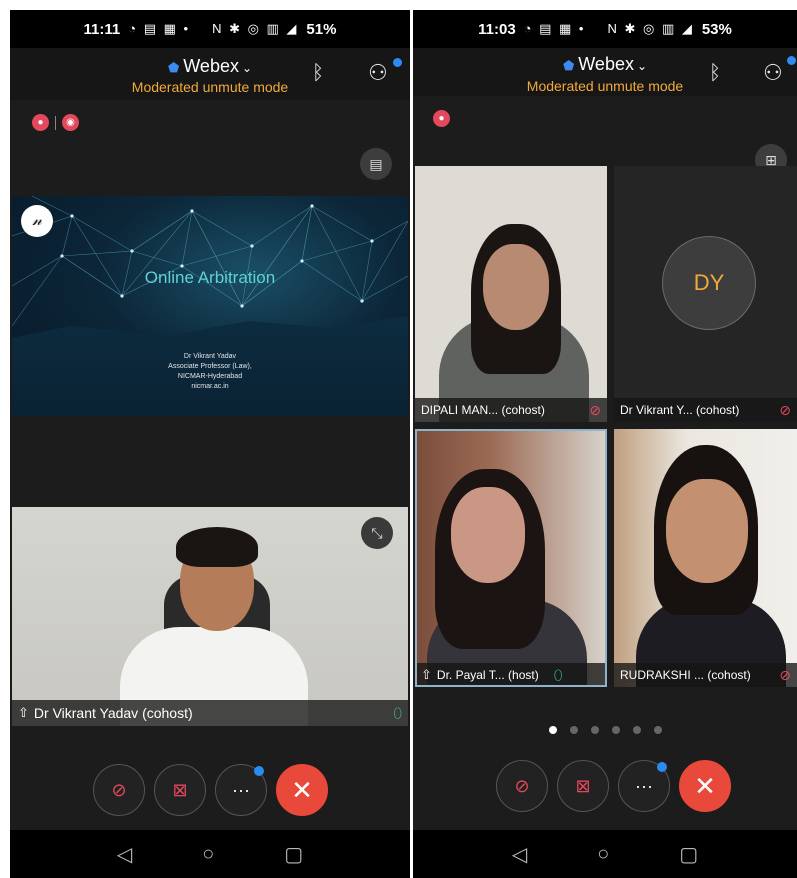 This screenshot has width=797, height=878. Describe the element at coordinates (210, 366) in the screenshot. I see `slide-position: Associate Professor (Law),` at that location.